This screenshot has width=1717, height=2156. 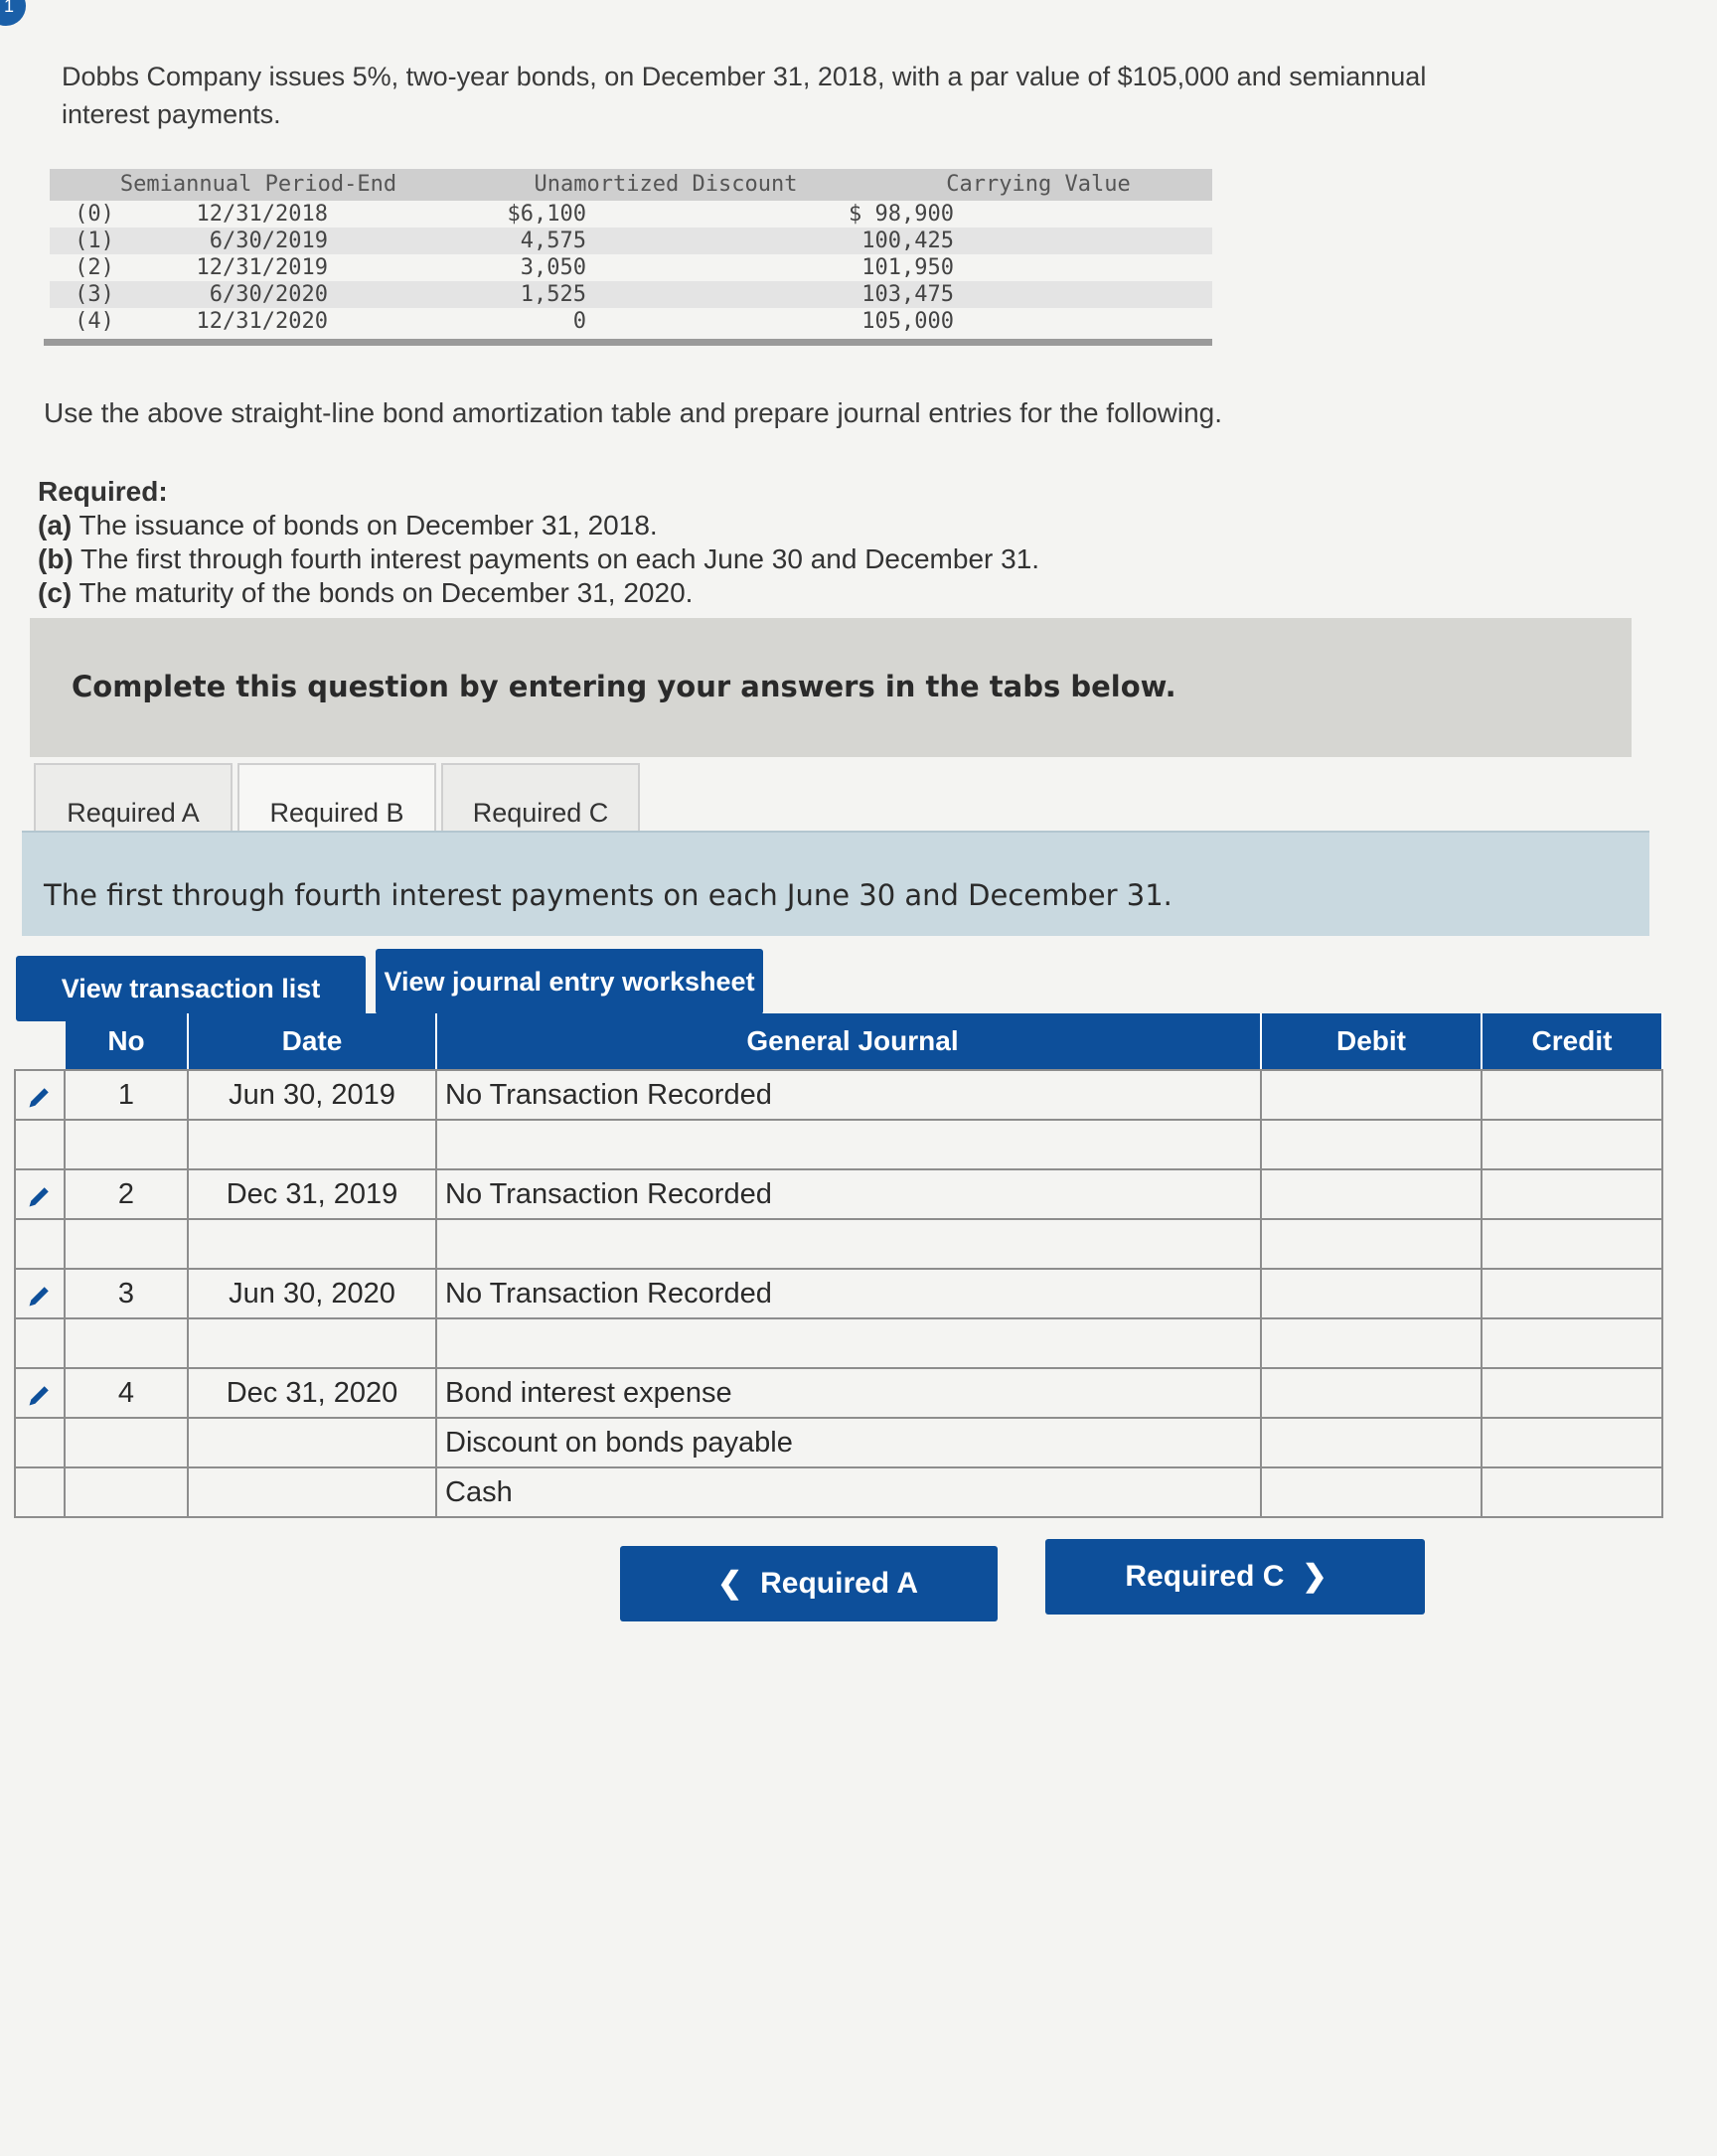 What do you see at coordinates (569, 981) in the screenshot?
I see `view-journal-entry-worksheet-button: View journal entry worksheet` at bounding box center [569, 981].